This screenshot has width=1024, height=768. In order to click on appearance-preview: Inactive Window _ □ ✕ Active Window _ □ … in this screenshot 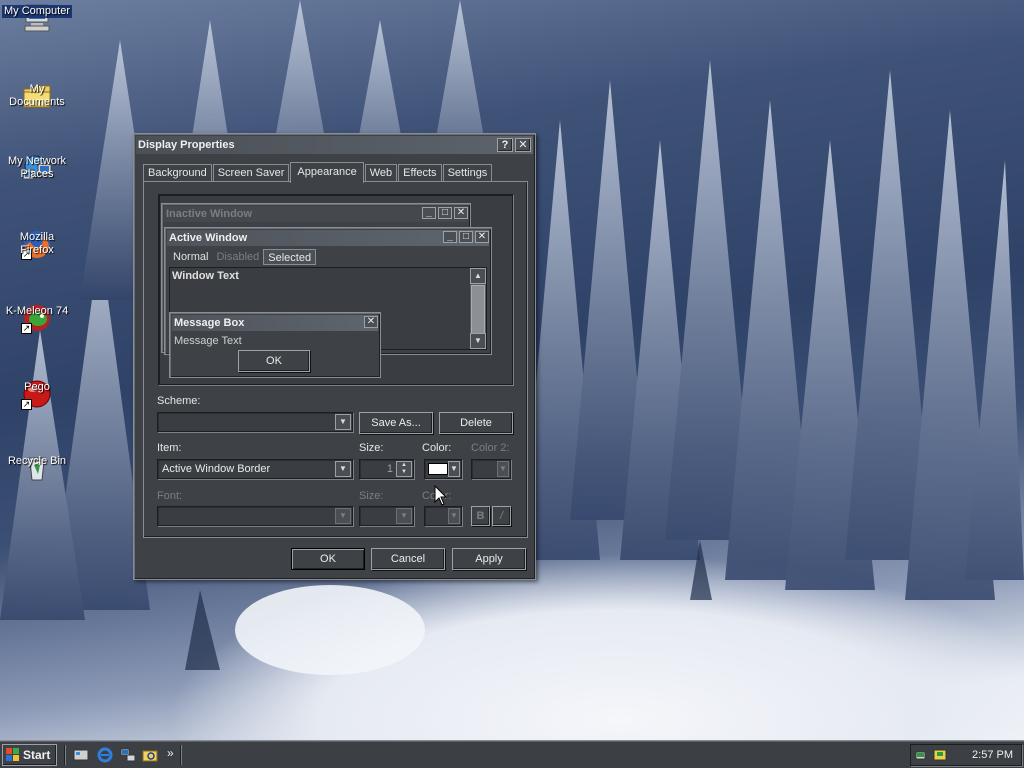, I will do `click(335, 289)`.